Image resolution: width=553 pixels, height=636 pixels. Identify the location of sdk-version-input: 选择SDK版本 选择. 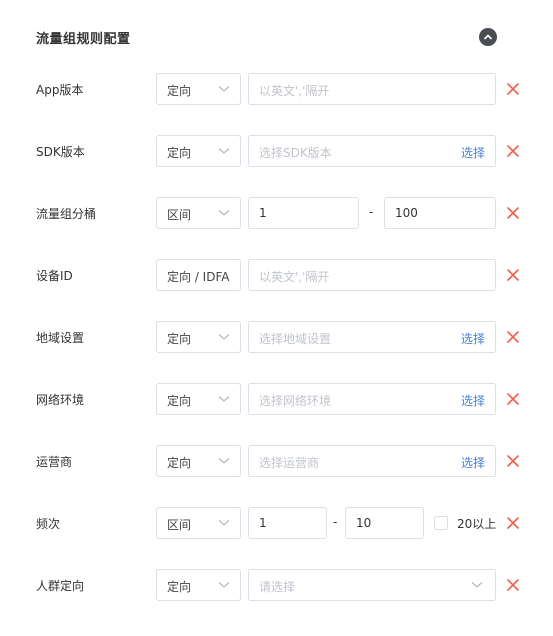
(372, 151).